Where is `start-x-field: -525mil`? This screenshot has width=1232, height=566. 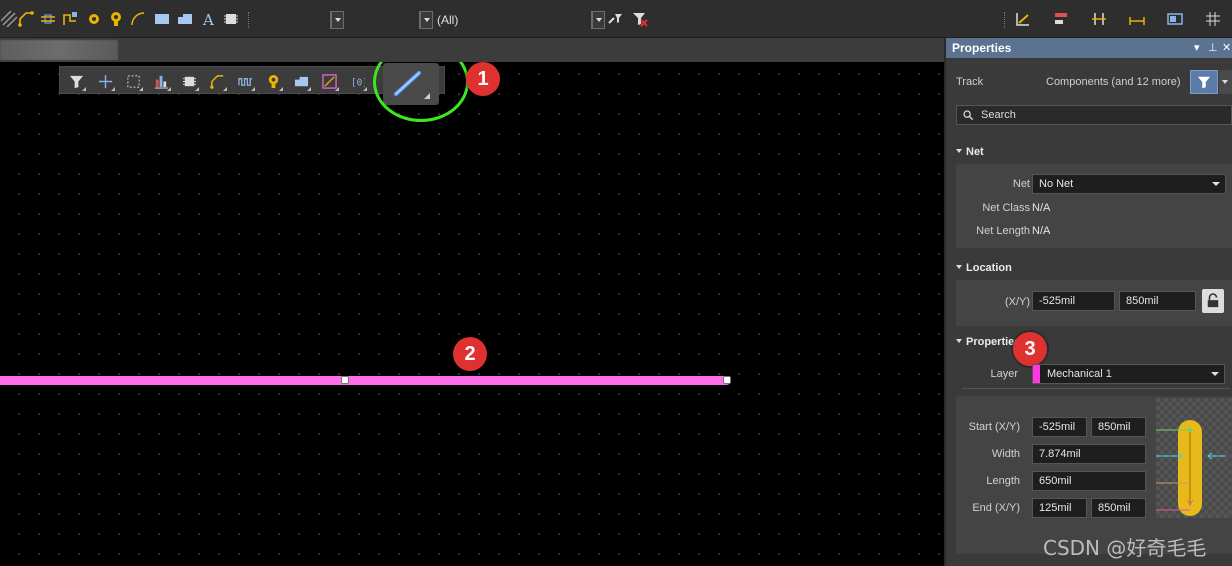
start-x-field: -525mil is located at coordinates (1059, 427).